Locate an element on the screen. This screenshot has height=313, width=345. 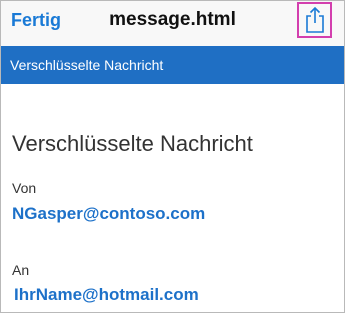
banner-text: Verschlüsselte Nachricht is located at coordinates (87, 65).